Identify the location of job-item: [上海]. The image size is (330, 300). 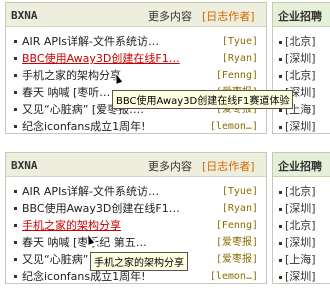
(297, 259).